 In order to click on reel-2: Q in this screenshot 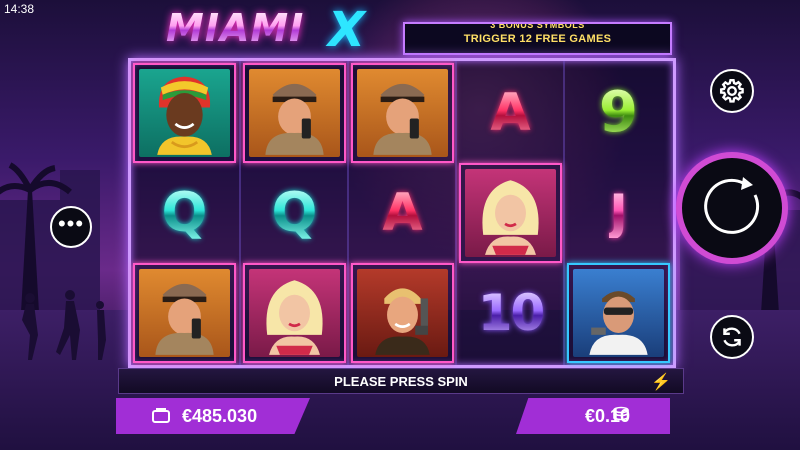, I will do `click(292, 213)`.